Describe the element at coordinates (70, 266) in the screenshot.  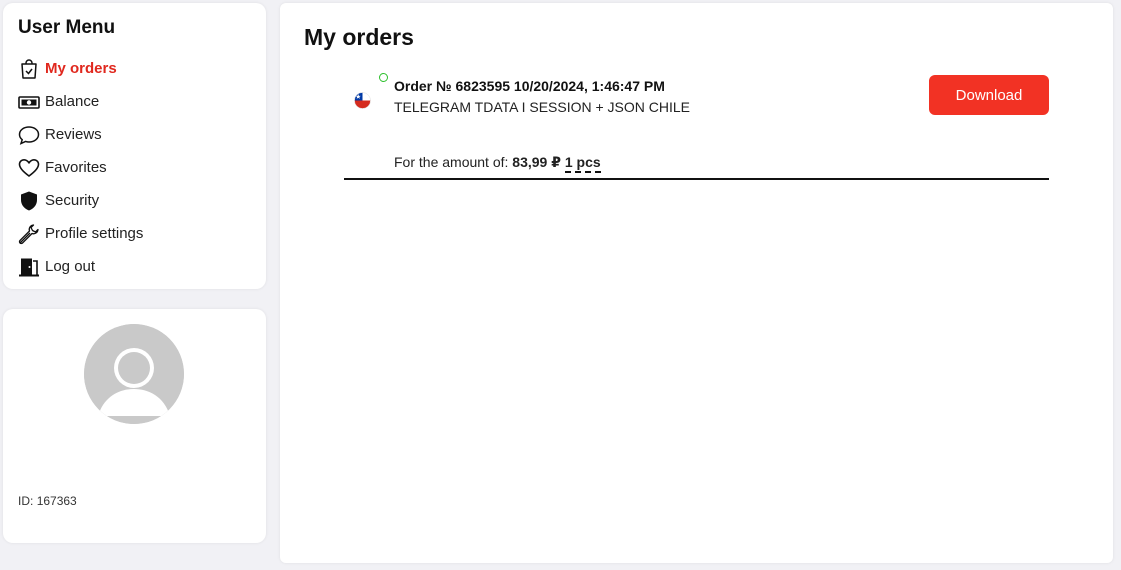
I see `menu-item-label: Log out` at that location.